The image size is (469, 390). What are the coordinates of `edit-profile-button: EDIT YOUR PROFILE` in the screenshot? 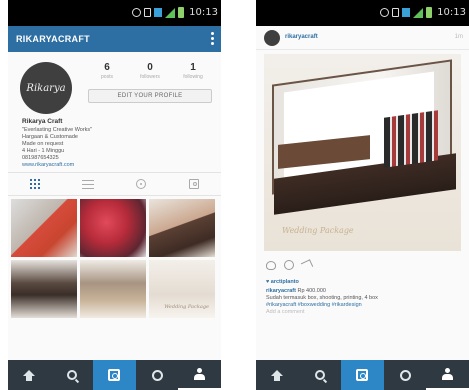 It's located at (150, 96).